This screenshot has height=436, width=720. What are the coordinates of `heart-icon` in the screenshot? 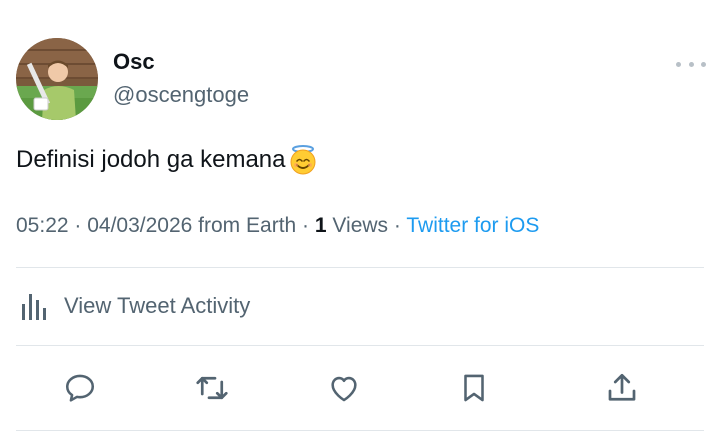 It's located at (344, 389).